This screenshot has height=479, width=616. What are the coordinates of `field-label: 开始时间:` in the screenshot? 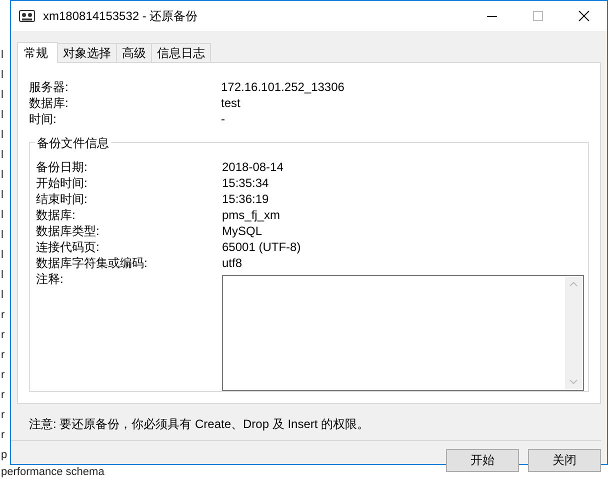 It's located at (62, 183).